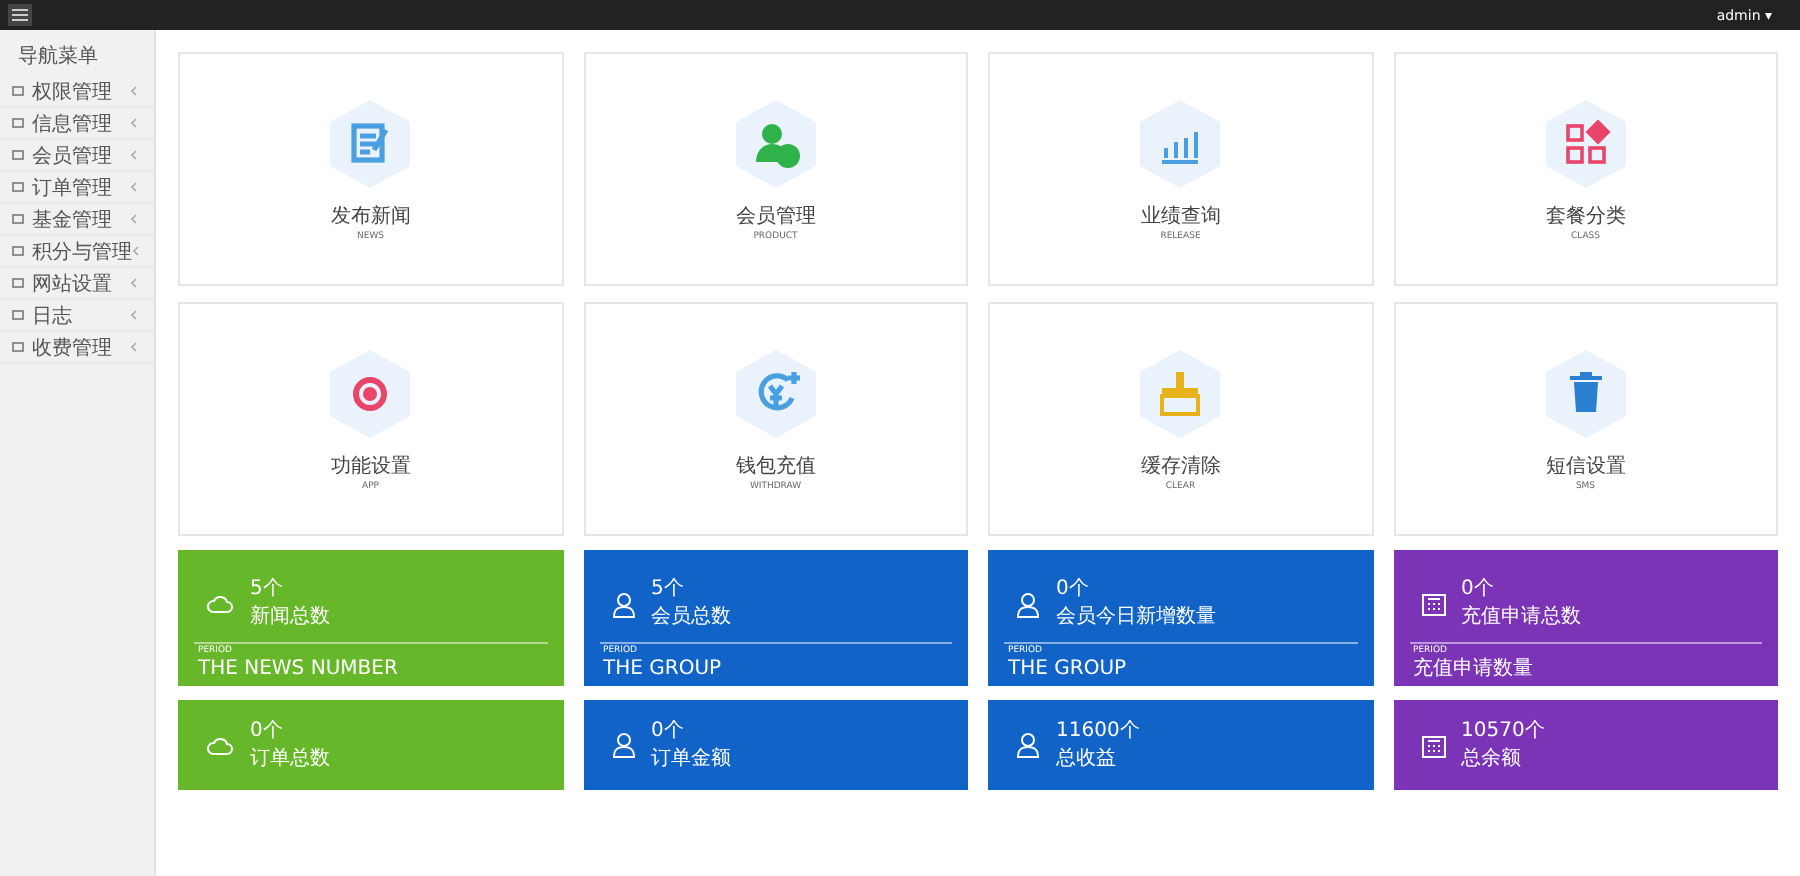  Describe the element at coordinates (290, 758) in the screenshot. I see `stat-label: 订单总数` at that location.